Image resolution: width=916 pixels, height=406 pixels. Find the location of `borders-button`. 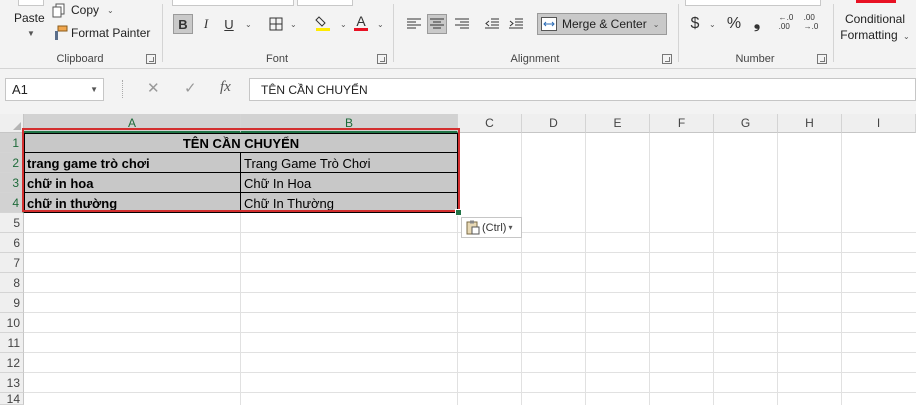

borders-button is located at coordinates (276, 24).